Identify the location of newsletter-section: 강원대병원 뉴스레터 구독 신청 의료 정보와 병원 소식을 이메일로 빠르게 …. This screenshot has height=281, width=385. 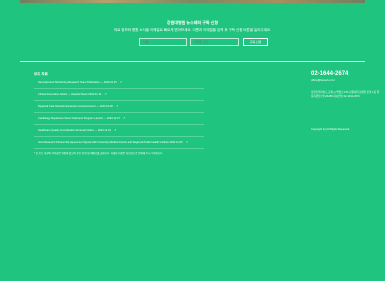
(192, 26).